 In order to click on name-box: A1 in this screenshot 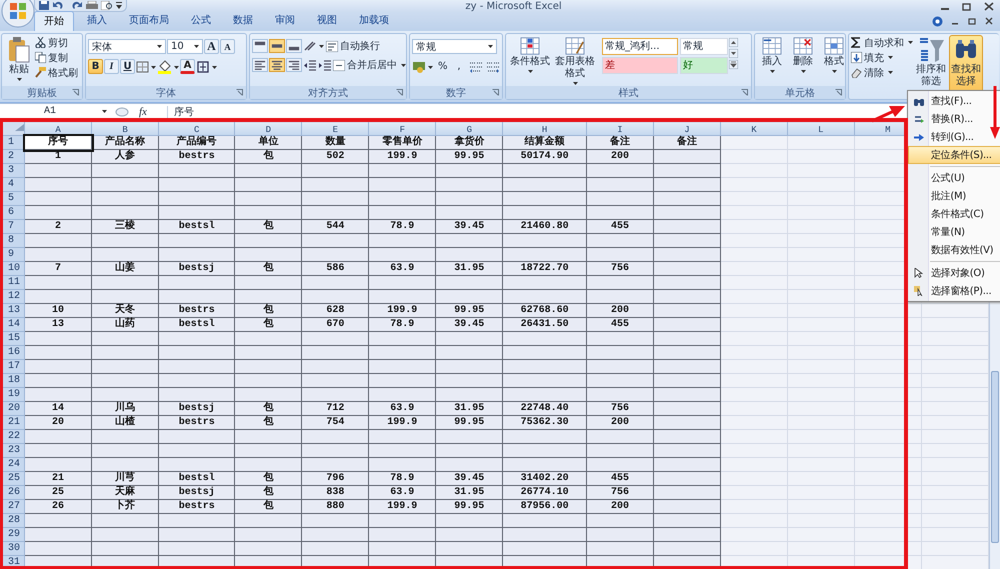, I will do `click(50, 111)`.